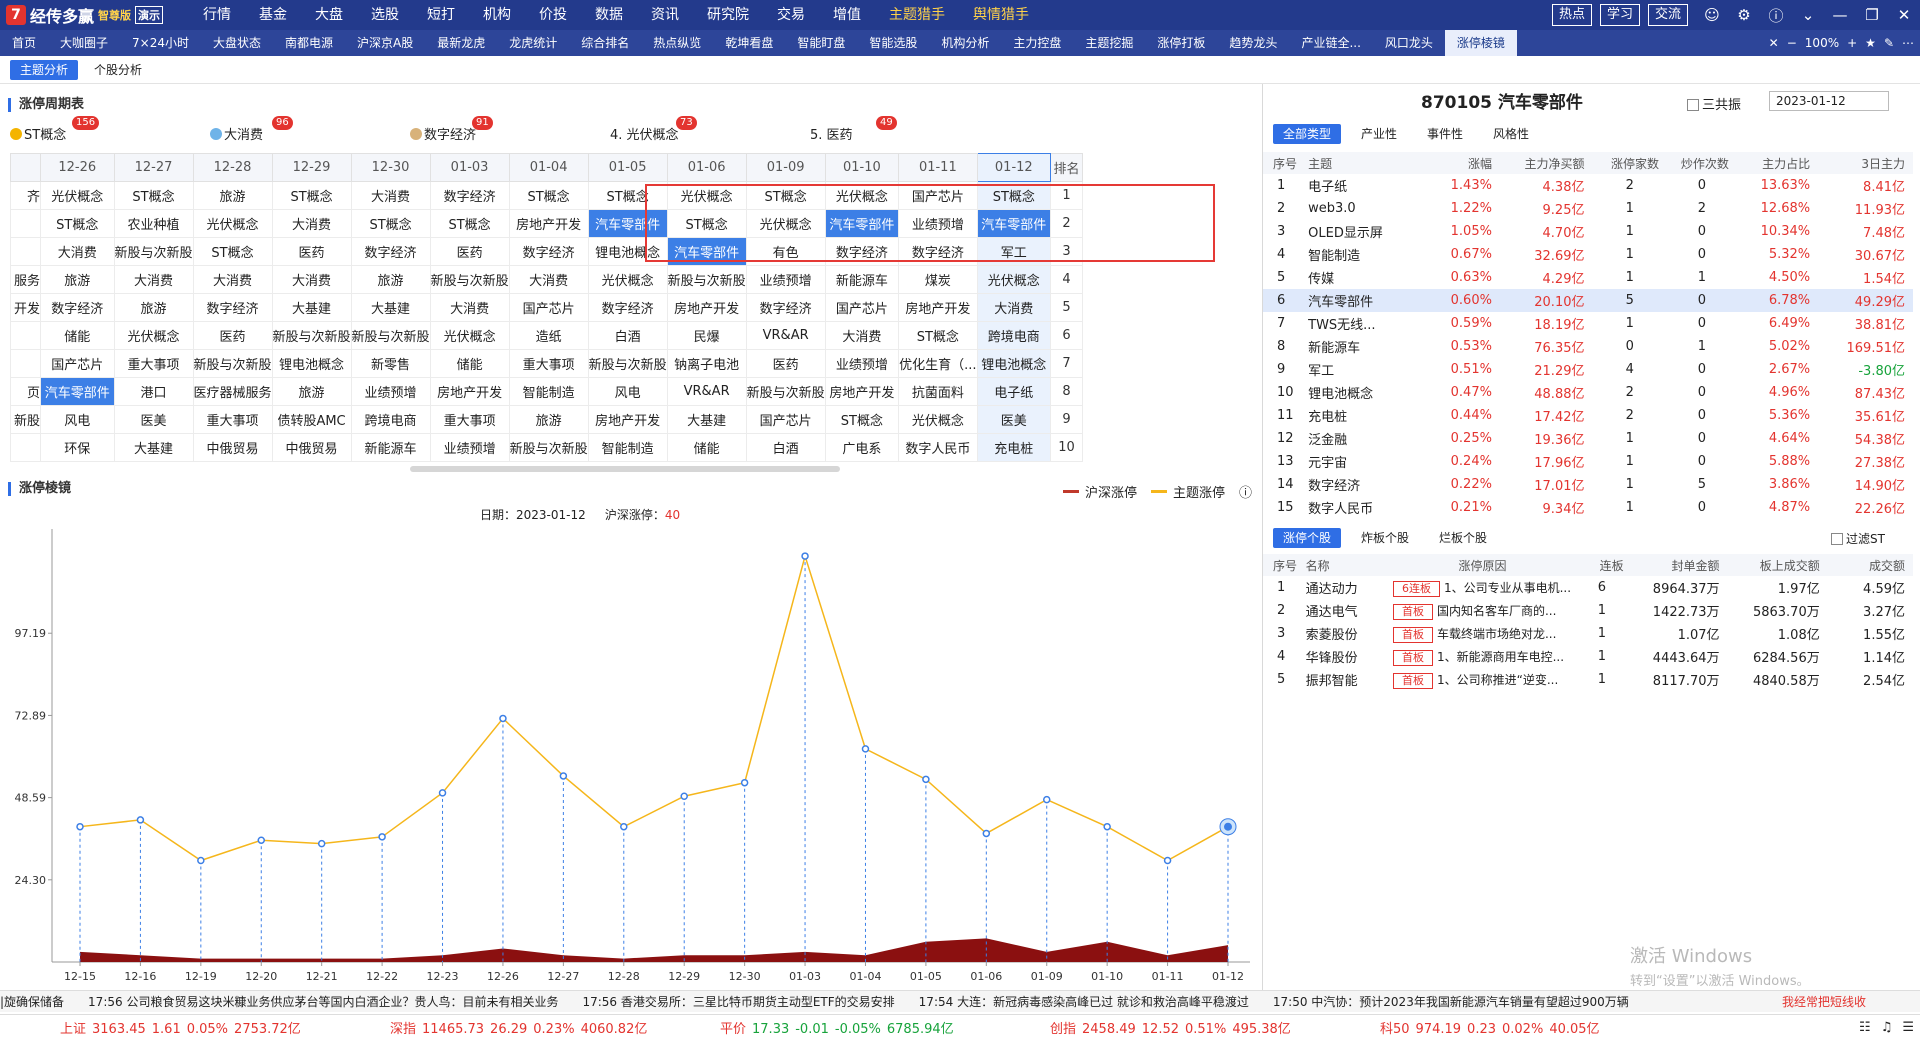 The width and height of the screenshot is (1920, 1040). Describe the element at coordinates (1588, 208) in the screenshot. I see `table-row: 2 web3.0 1.22% 9.25亿 1 2 12.68% 11.93亿` at that location.